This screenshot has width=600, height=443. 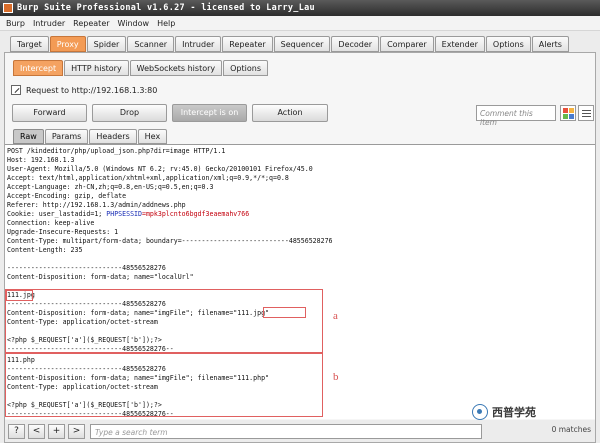 What do you see at coordinates (124, 214) in the screenshot?
I see `cookie-session-name: PHPSESSID` at bounding box center [124, 214].